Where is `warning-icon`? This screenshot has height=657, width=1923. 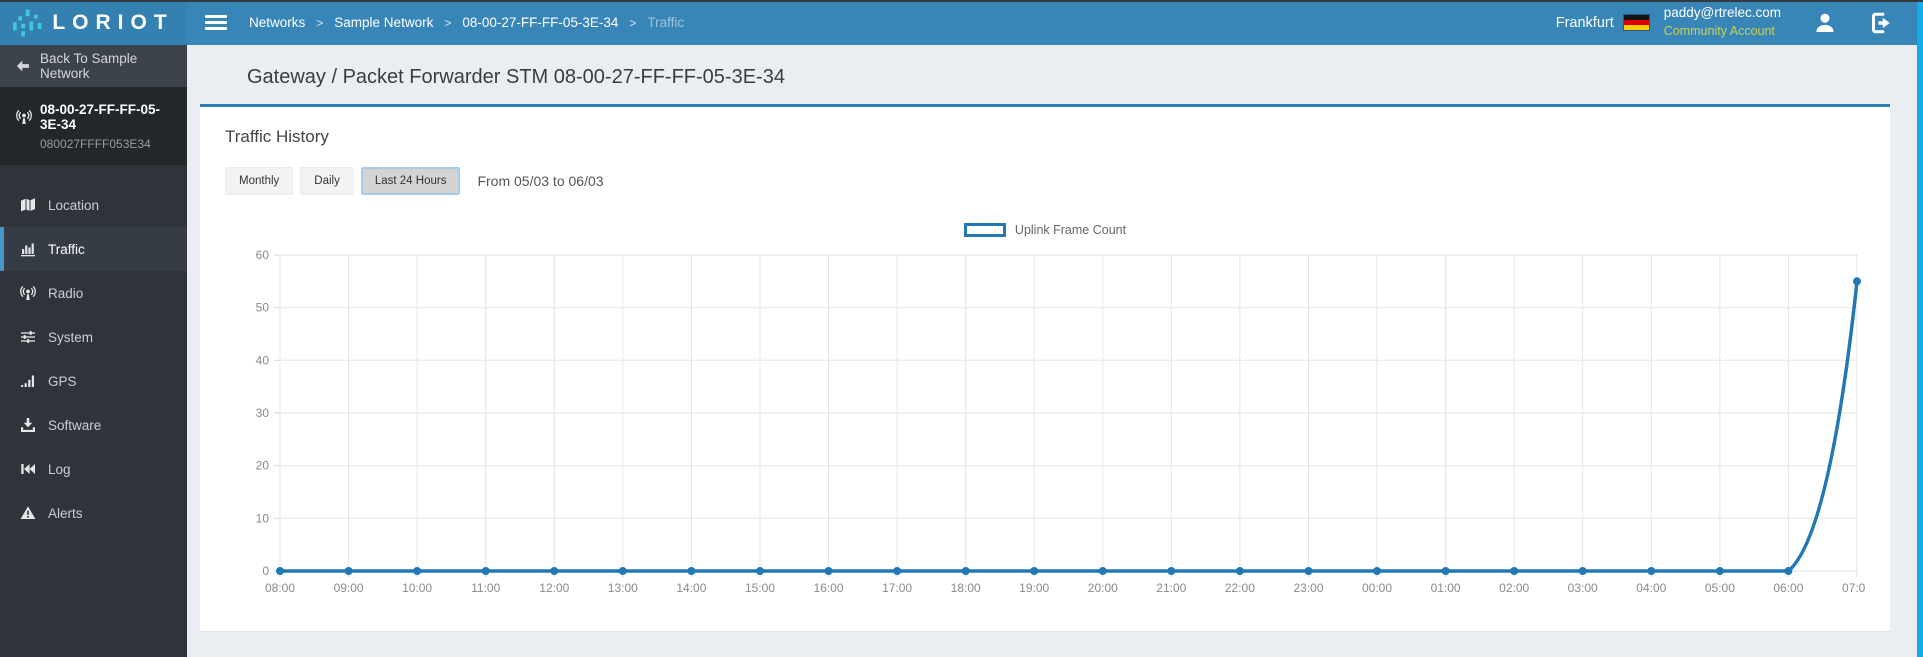
warning-icon is located at coordinates (28, 512).